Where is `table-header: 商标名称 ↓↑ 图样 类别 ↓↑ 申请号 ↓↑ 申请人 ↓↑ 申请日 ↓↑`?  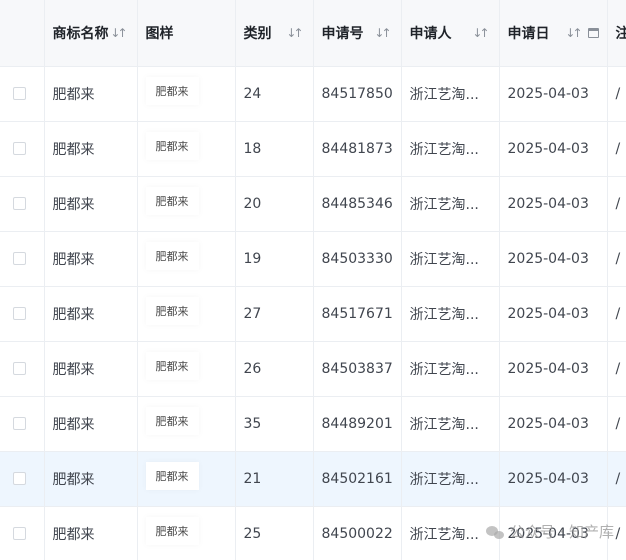 table-header: 商标名称 ↓↑ 图样 类别 ↓↑ 申请号 ↓↑ 申请人 ↓↑ 申请日 ↓↑ is located at coordinates (313, 33).